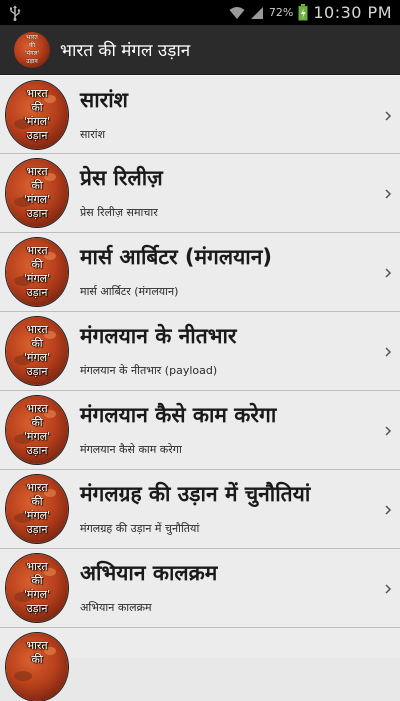  What do you see at coordinates (32, 45) in the screenshot?
I see `app-icon-label-line: की` at bounding box center [32, 45].